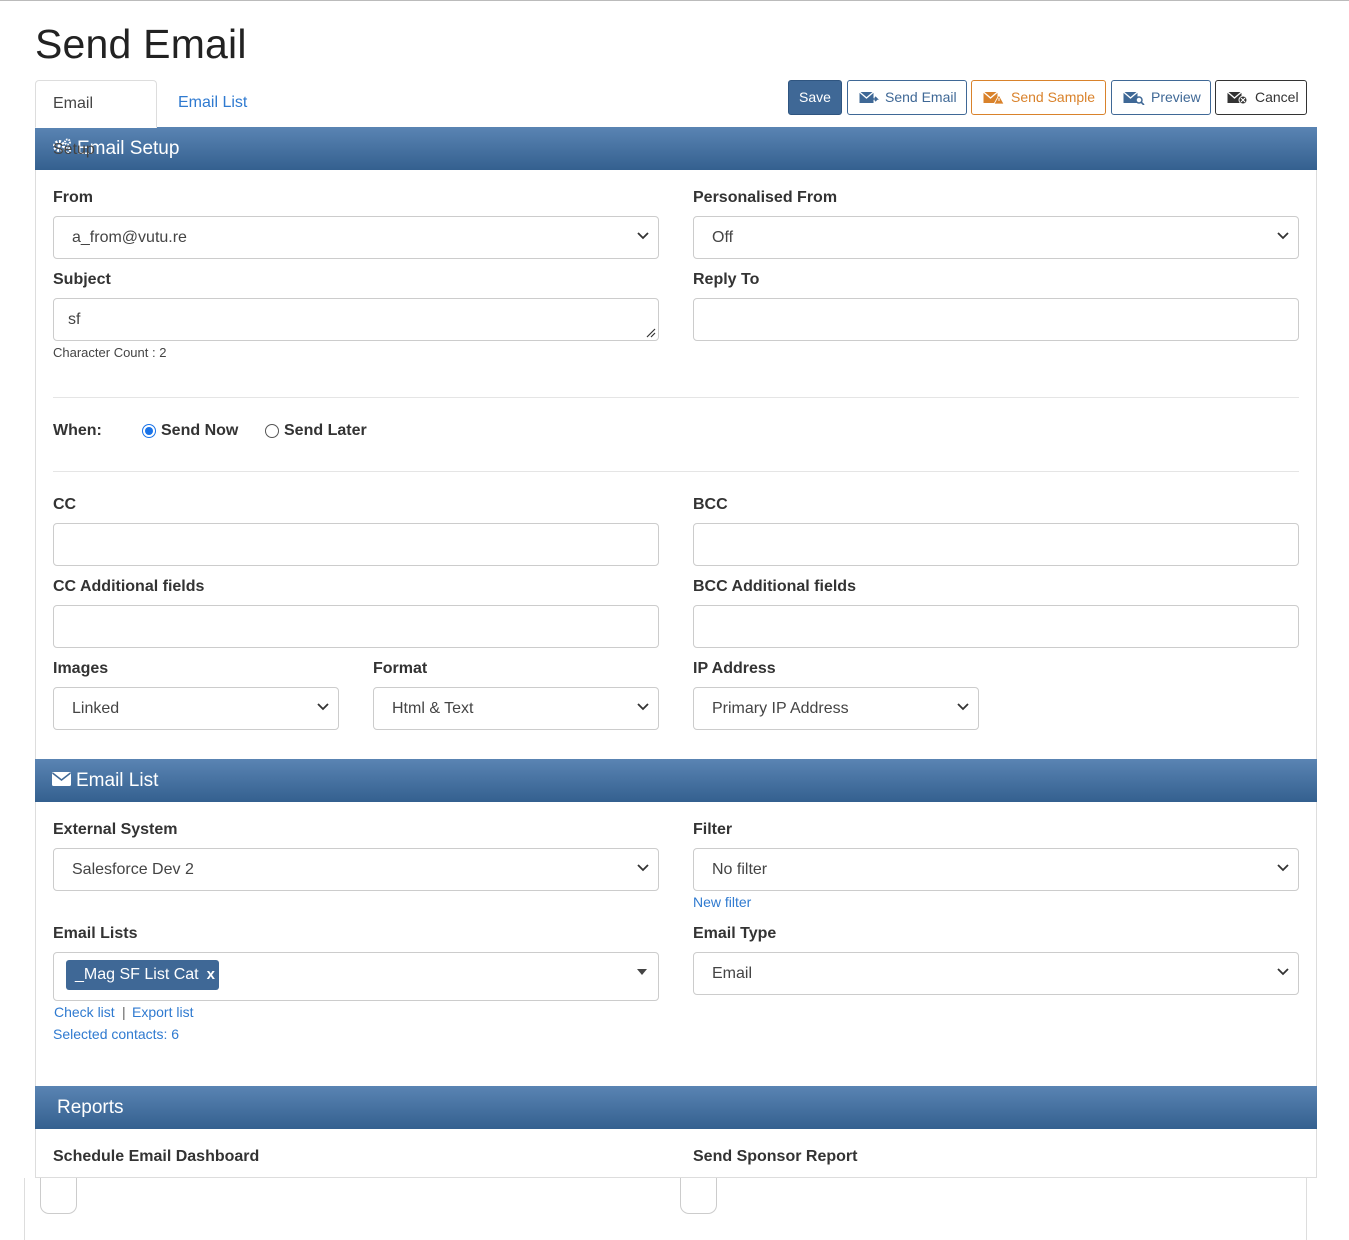 Image resolution: width=1349 pixels, height=1240 pixels. I want to click on ip-address-select: Primary IP Address, so click(836, 708).